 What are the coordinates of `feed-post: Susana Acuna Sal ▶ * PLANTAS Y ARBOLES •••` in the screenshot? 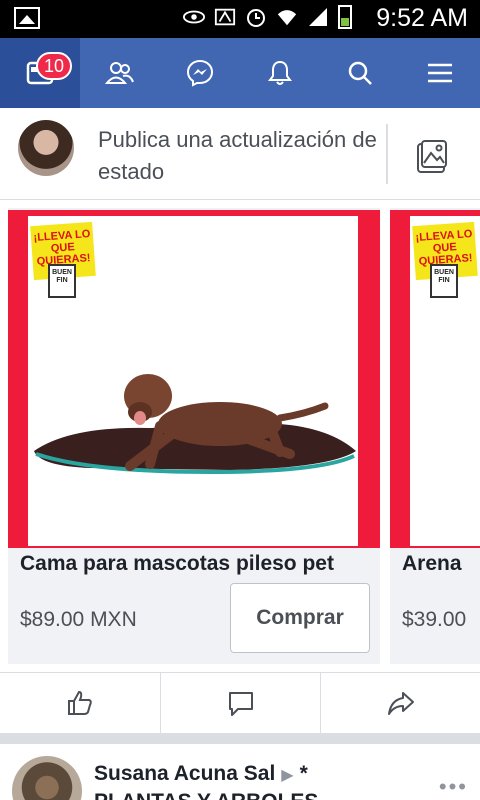 It's located at (240, 772).